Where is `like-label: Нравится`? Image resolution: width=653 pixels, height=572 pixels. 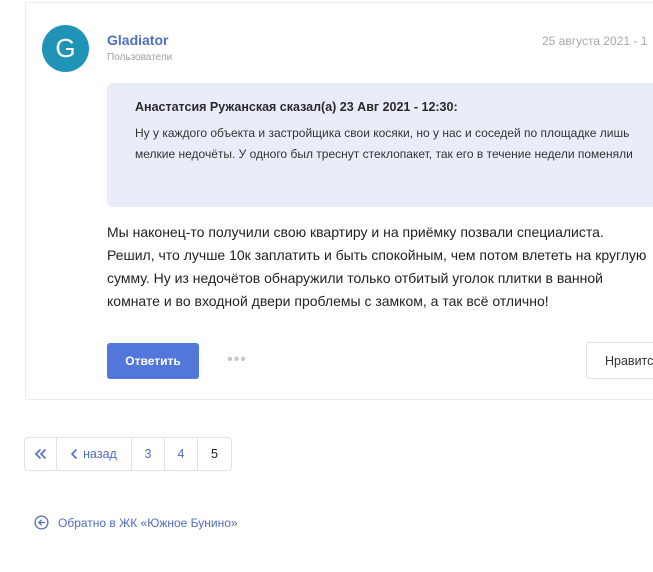 like-label: Нравится is located at coordinates (629, 360).